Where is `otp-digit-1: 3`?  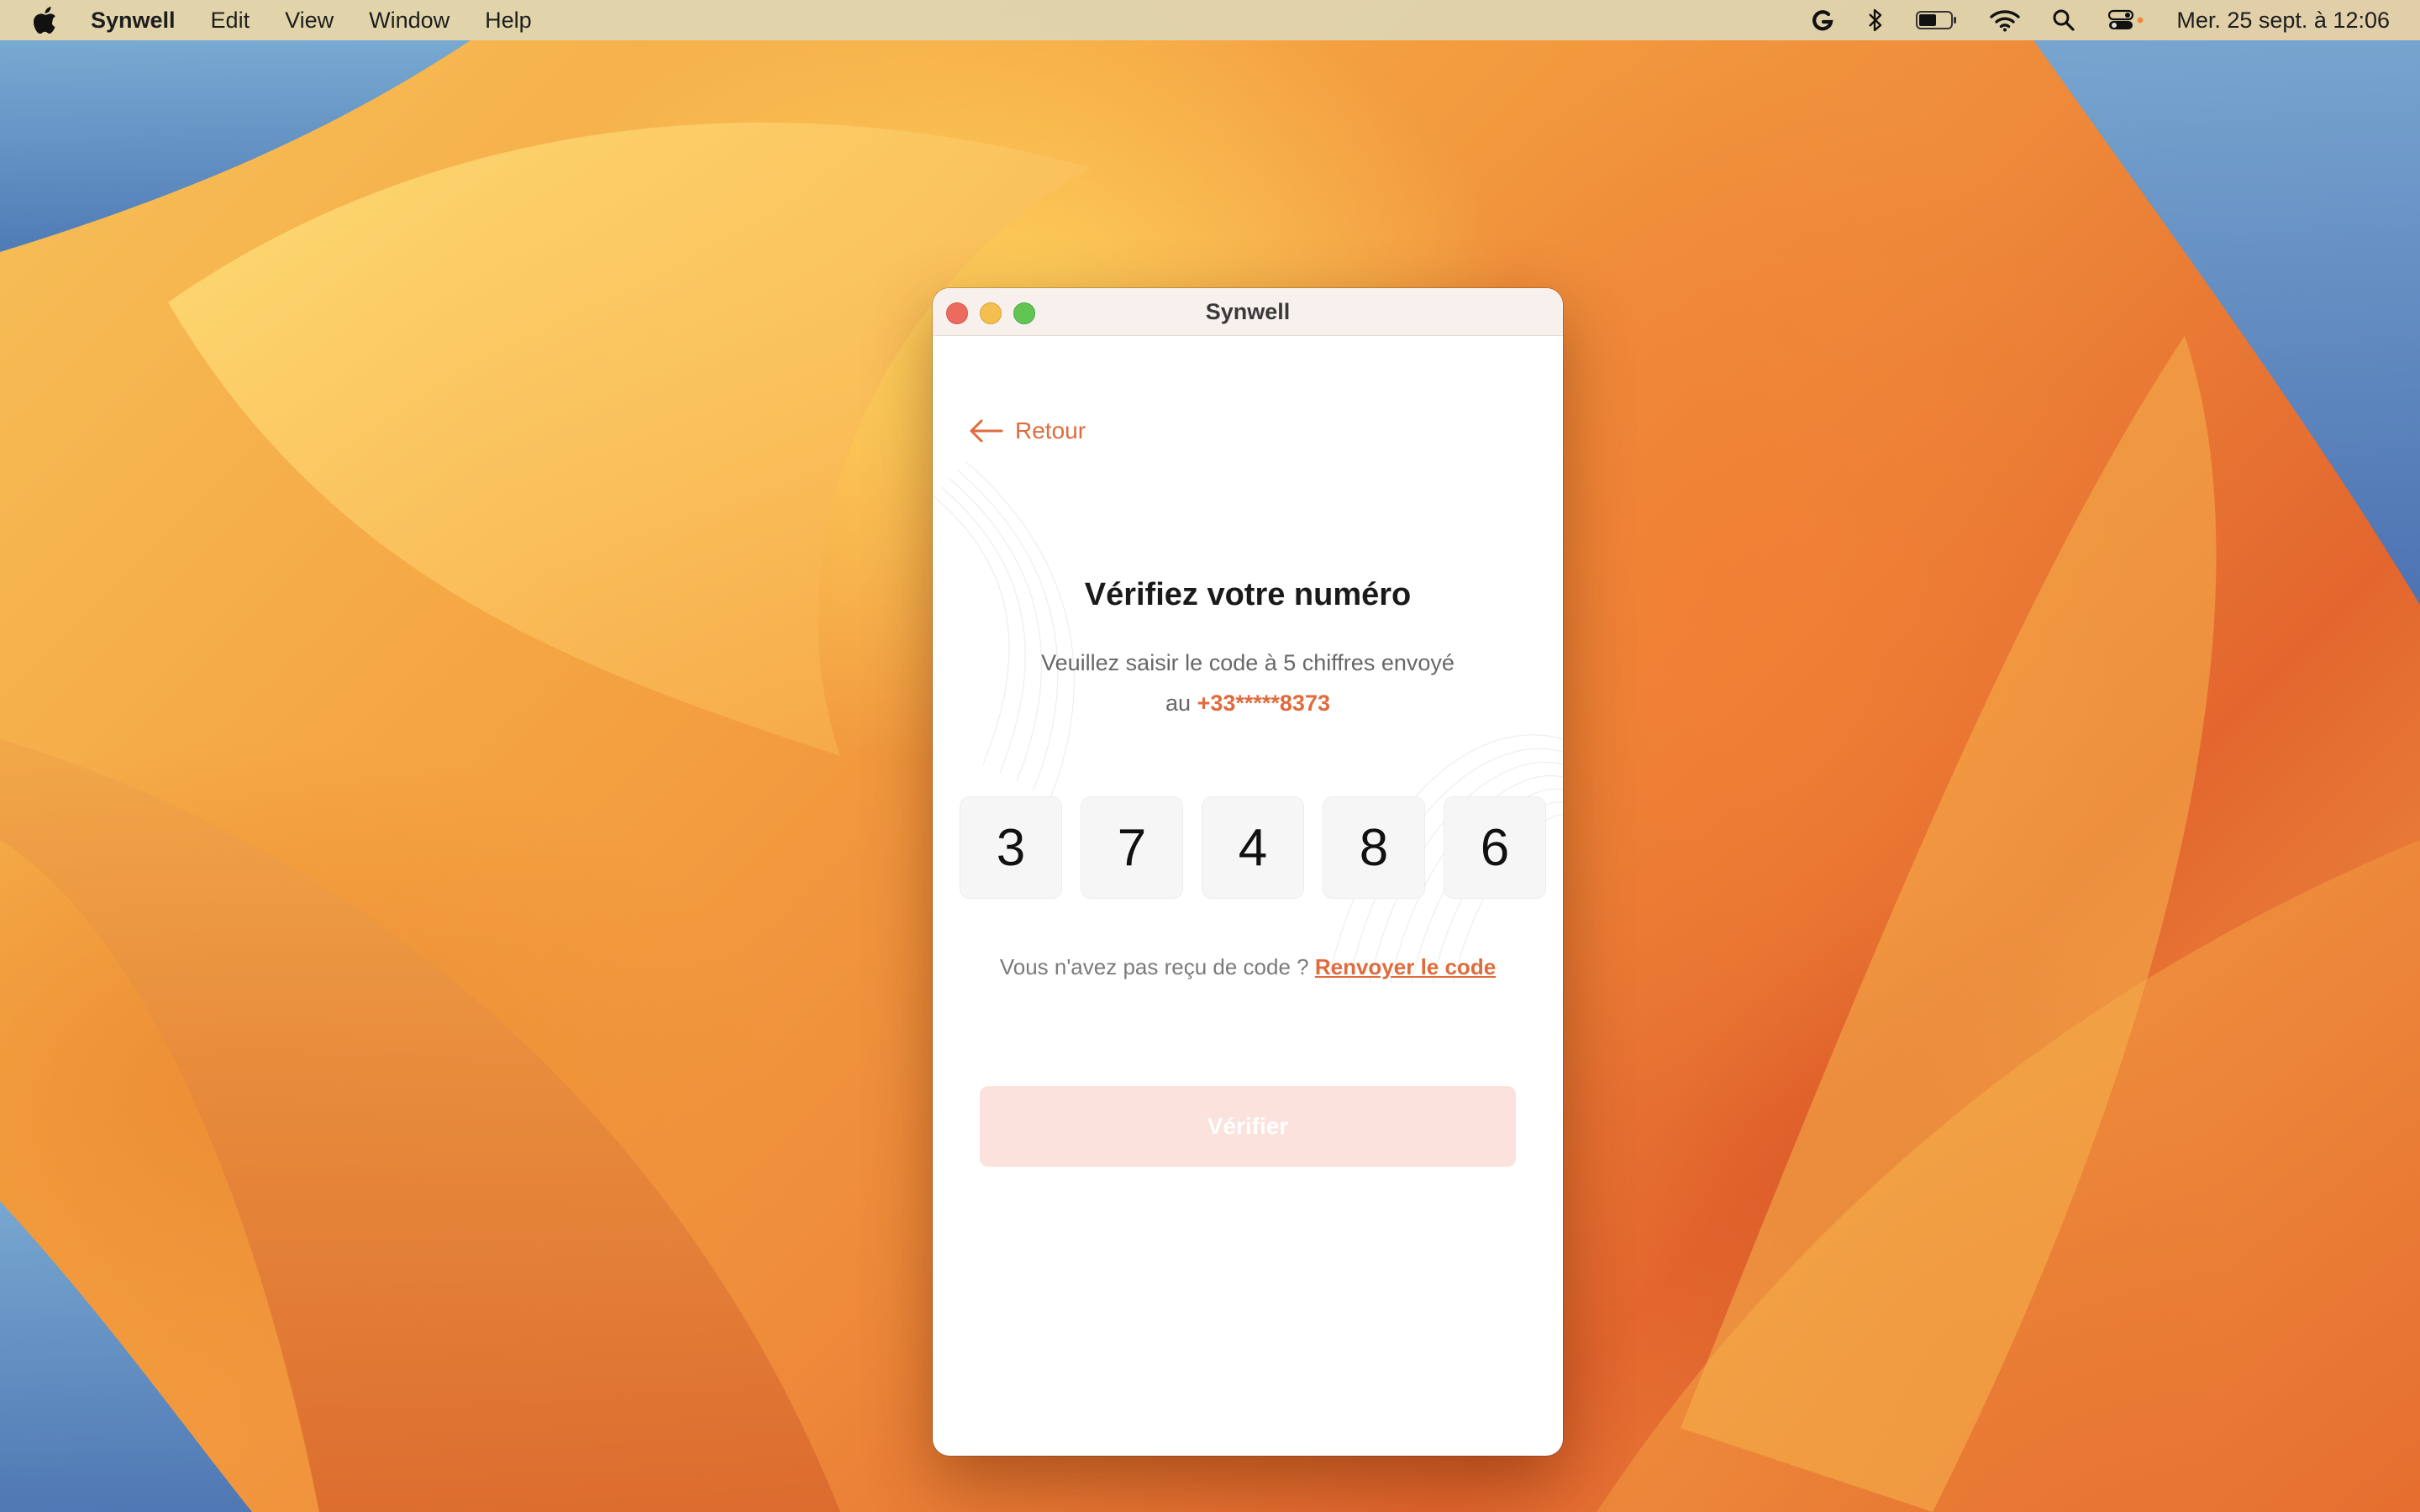
otp-digit-1: 3 is located at coordinates (1011, 847).